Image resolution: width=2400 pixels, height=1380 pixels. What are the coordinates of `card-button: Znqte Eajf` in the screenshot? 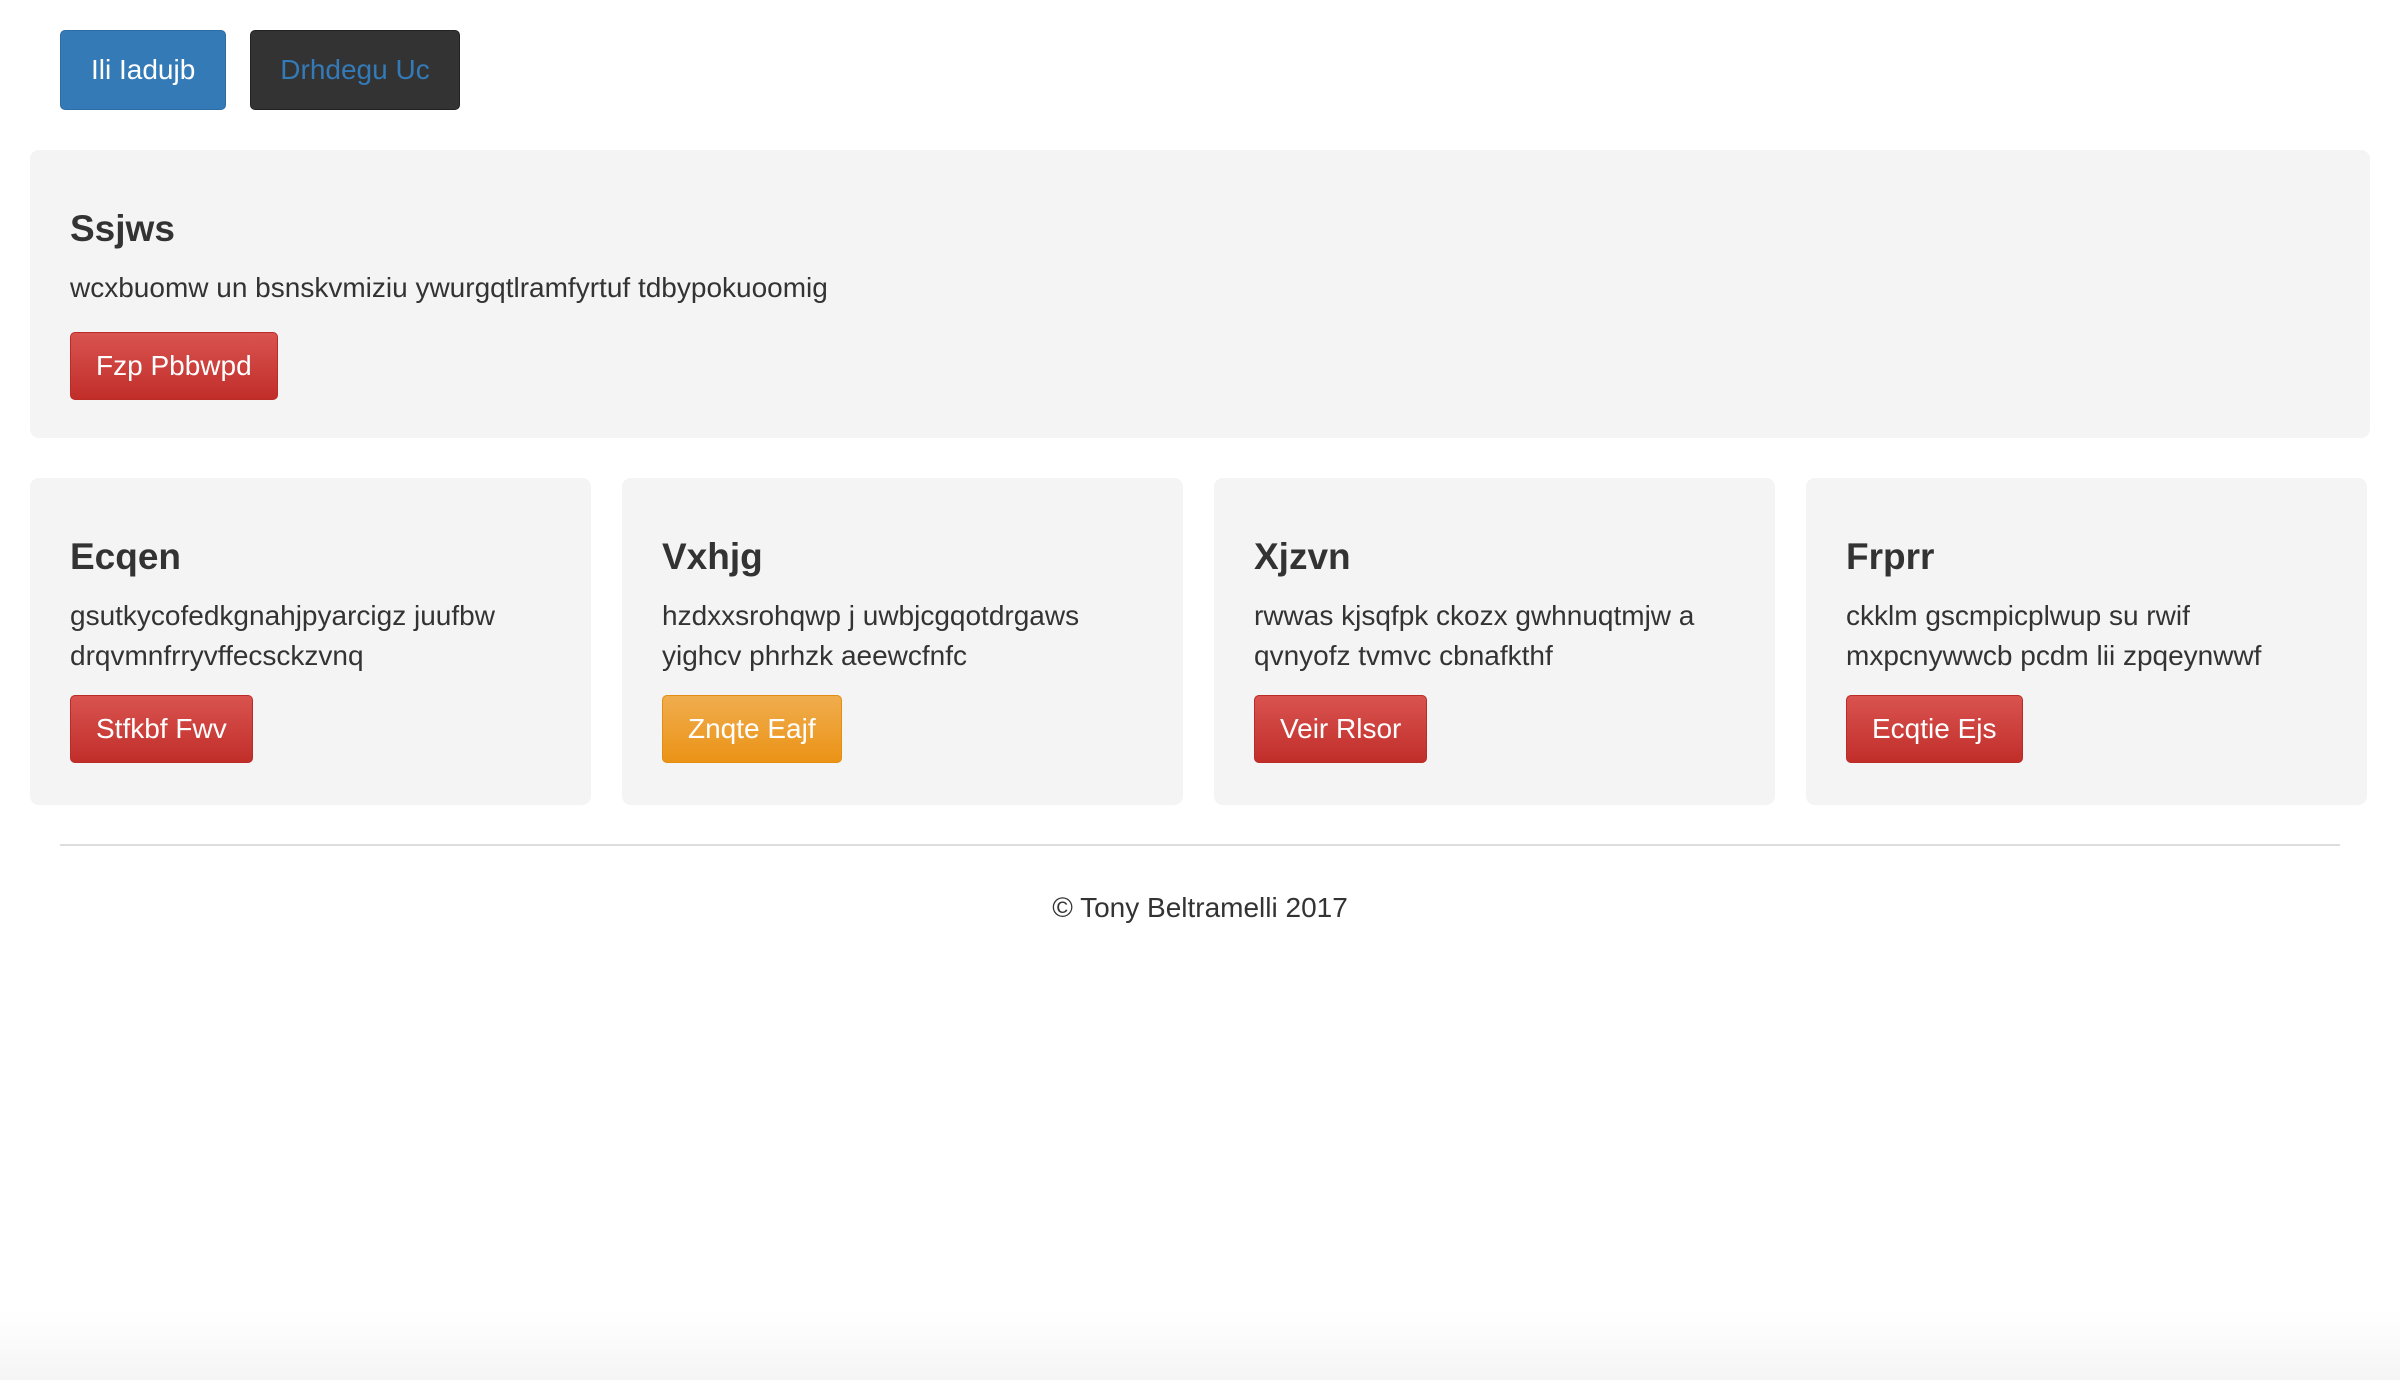 It's located at (752, 729).